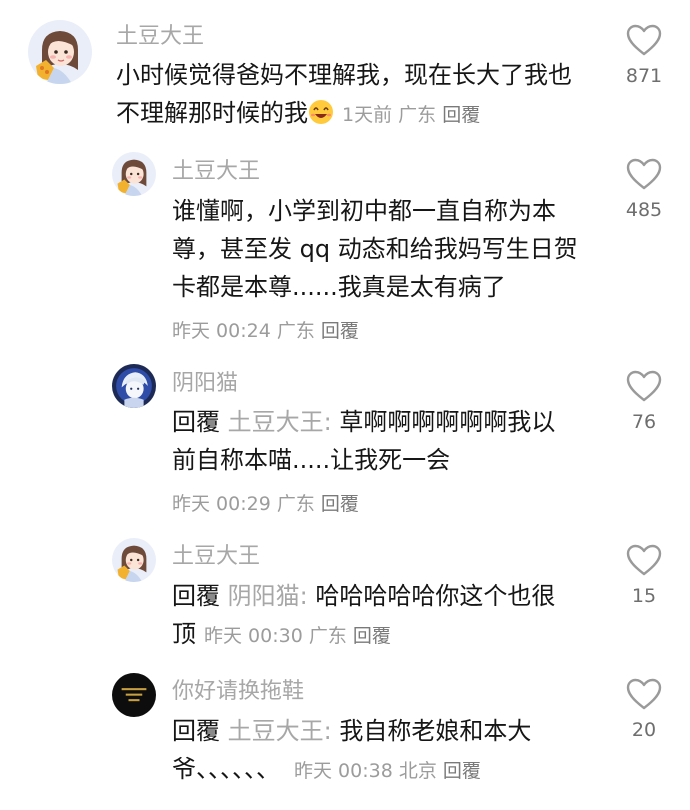  I want to click on comment-line: 回覆 土豆大王: 草啊啊啊啊啊啊我以, so click(363, 422).